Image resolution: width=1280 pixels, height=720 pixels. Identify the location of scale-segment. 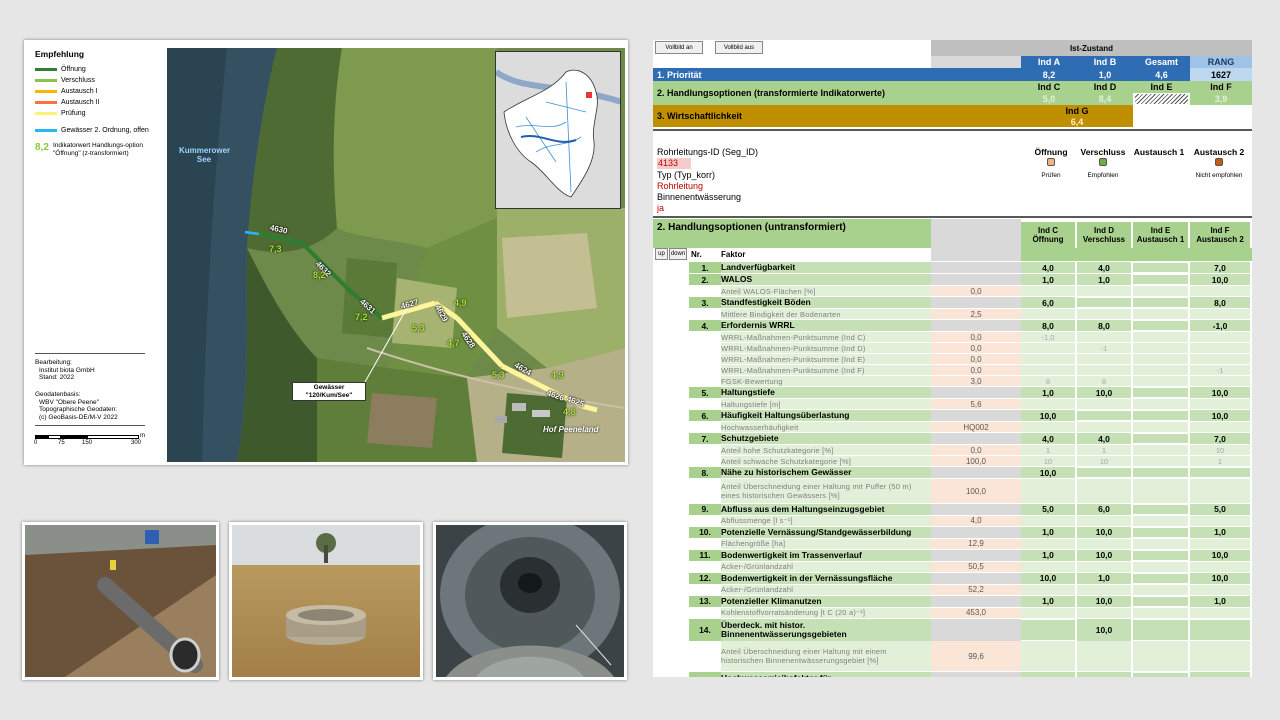
(113, 437).